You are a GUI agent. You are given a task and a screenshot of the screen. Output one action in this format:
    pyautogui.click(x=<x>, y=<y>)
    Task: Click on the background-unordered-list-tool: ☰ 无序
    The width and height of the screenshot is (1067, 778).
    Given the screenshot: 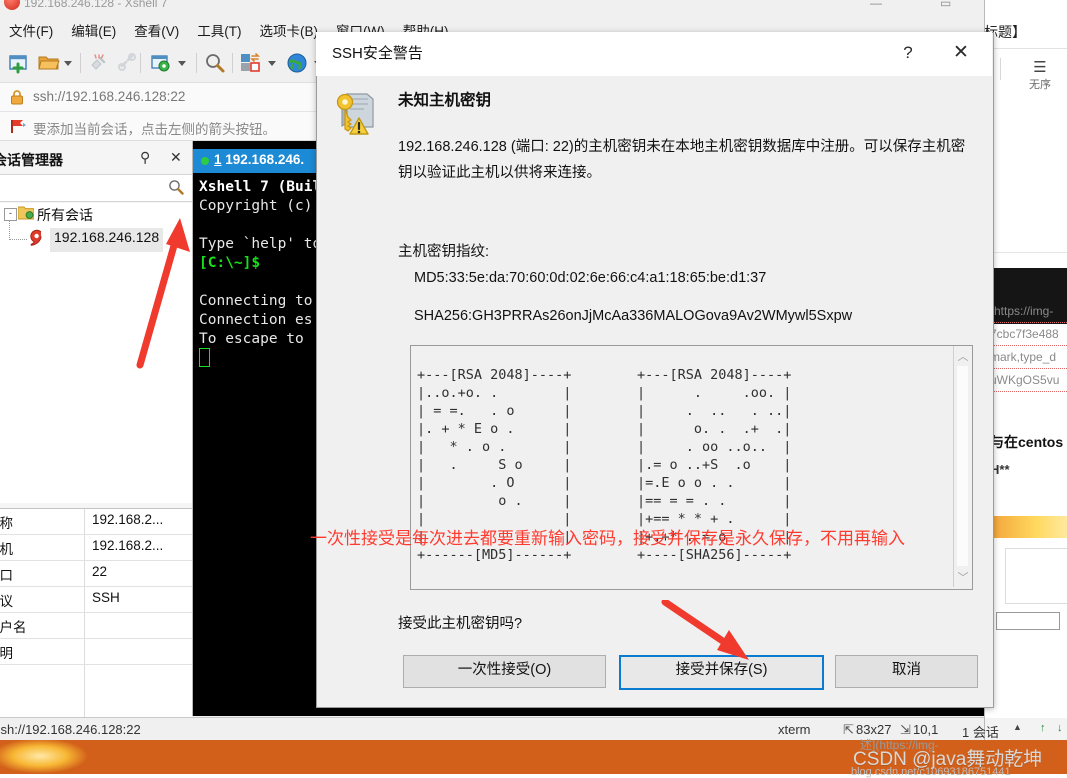 What is the action you would take?
    pyautogui.click(x=1038, y=77)
    